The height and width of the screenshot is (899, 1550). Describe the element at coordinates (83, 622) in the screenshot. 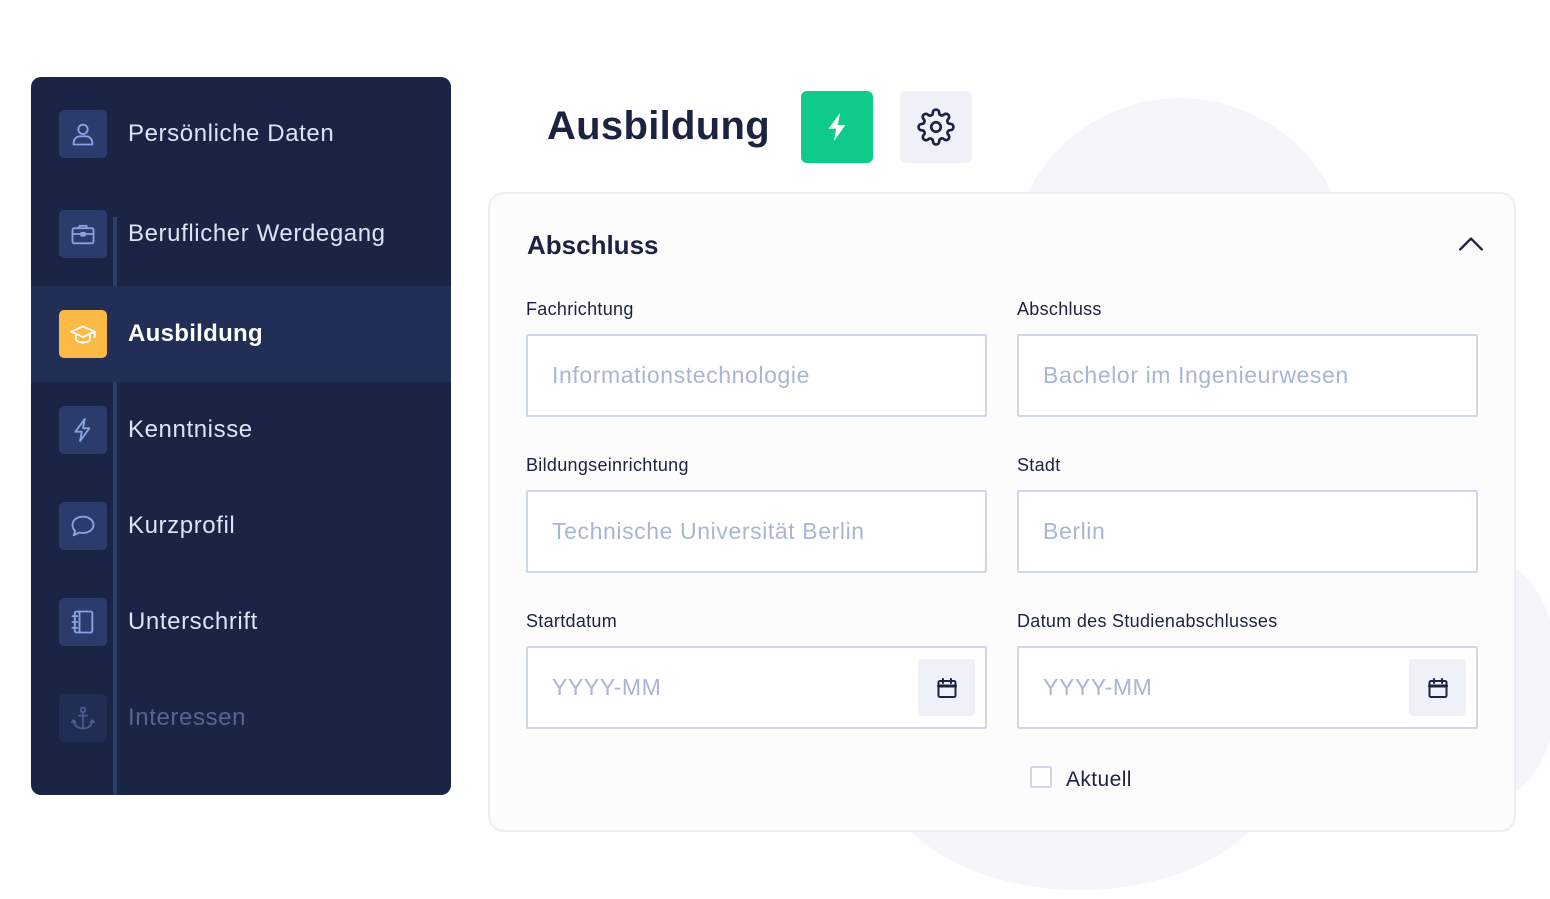

I see `notebook-icon` at that location.